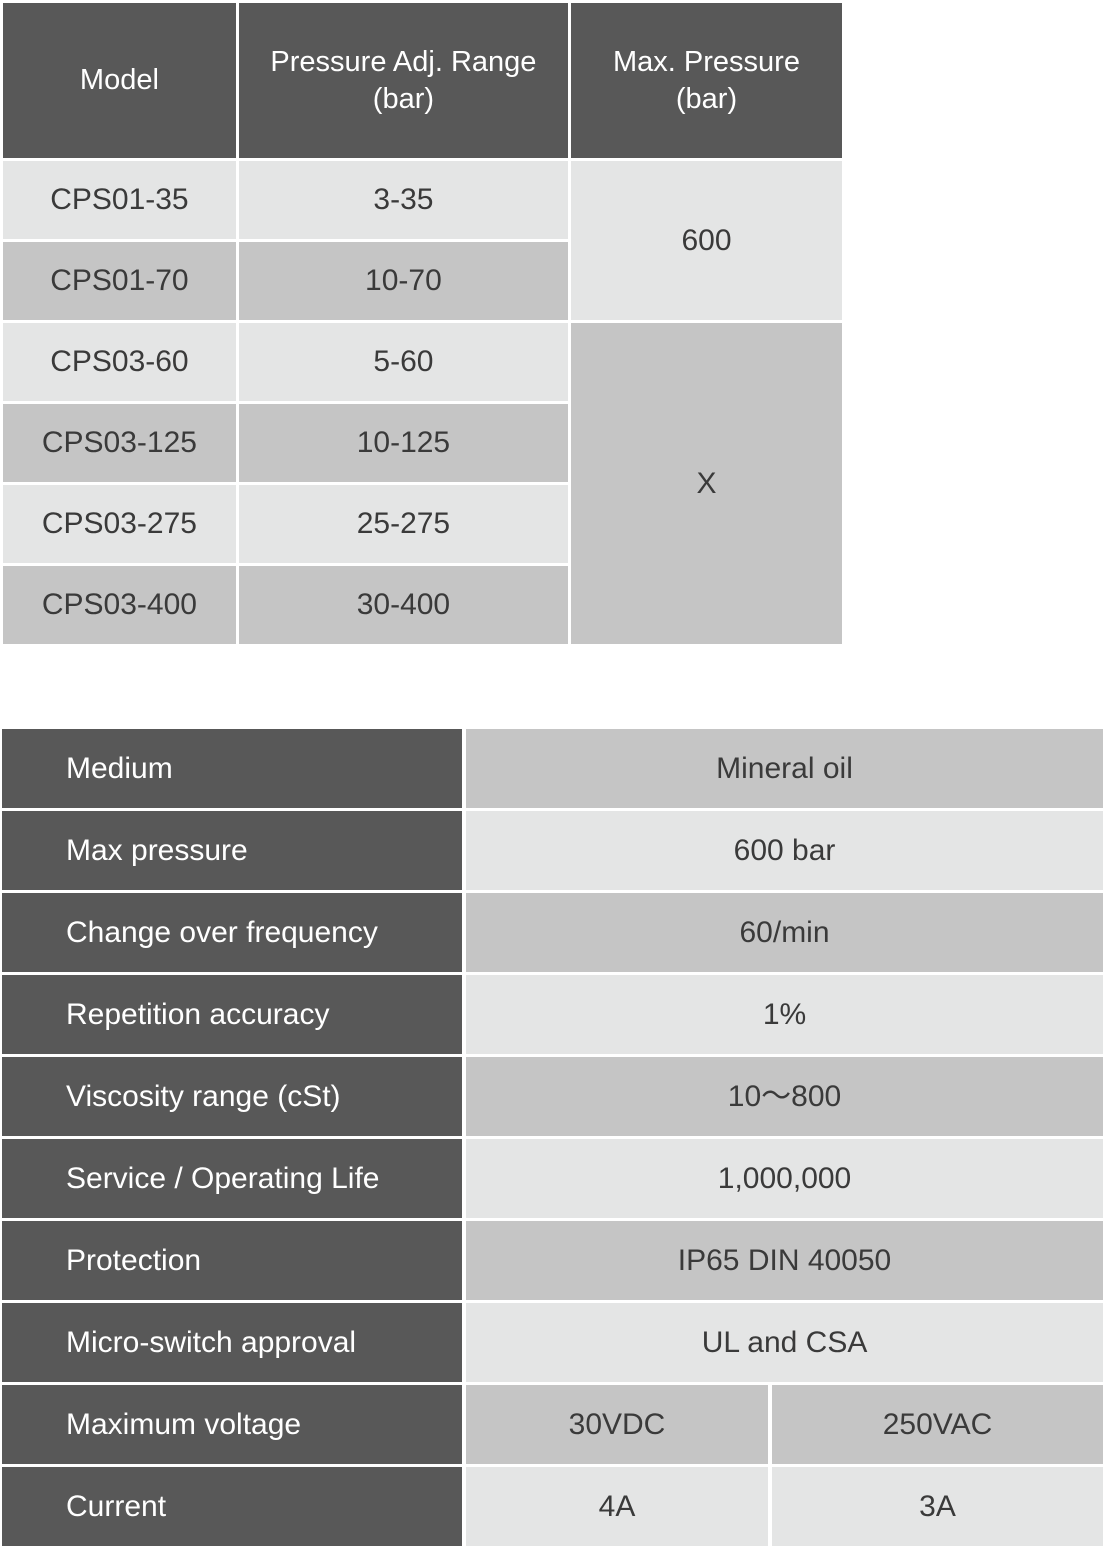 This screenshot has width=1112, height=1552. What do you see at coordinates (617, 1506) in the screenshot?
I see `spec-value-current-dc: 4A` at bounding box center [617, 1506].